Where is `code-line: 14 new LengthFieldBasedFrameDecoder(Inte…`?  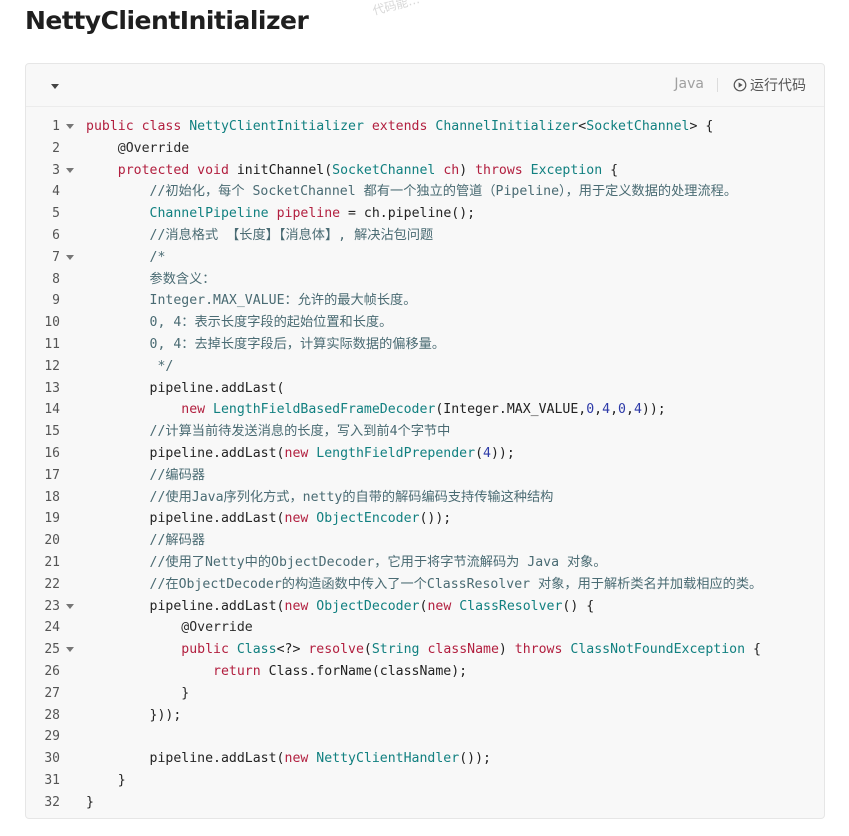
code-line: 14 new LengthFieldBasedFrameDecoder(Inte… is located at coordinates (425, 410).